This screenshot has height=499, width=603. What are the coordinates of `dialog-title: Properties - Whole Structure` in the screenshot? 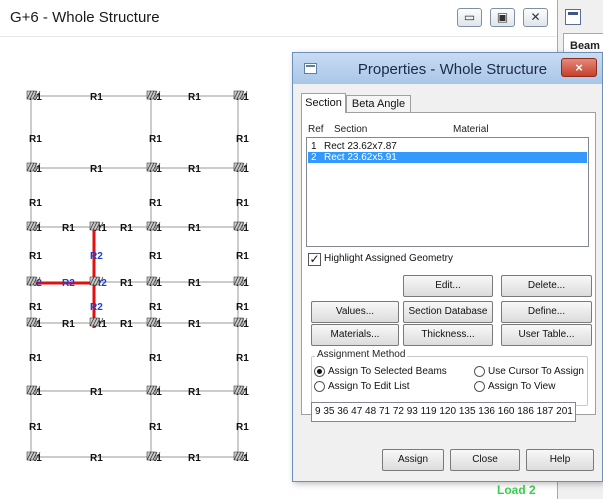 It's located at (452, 69).